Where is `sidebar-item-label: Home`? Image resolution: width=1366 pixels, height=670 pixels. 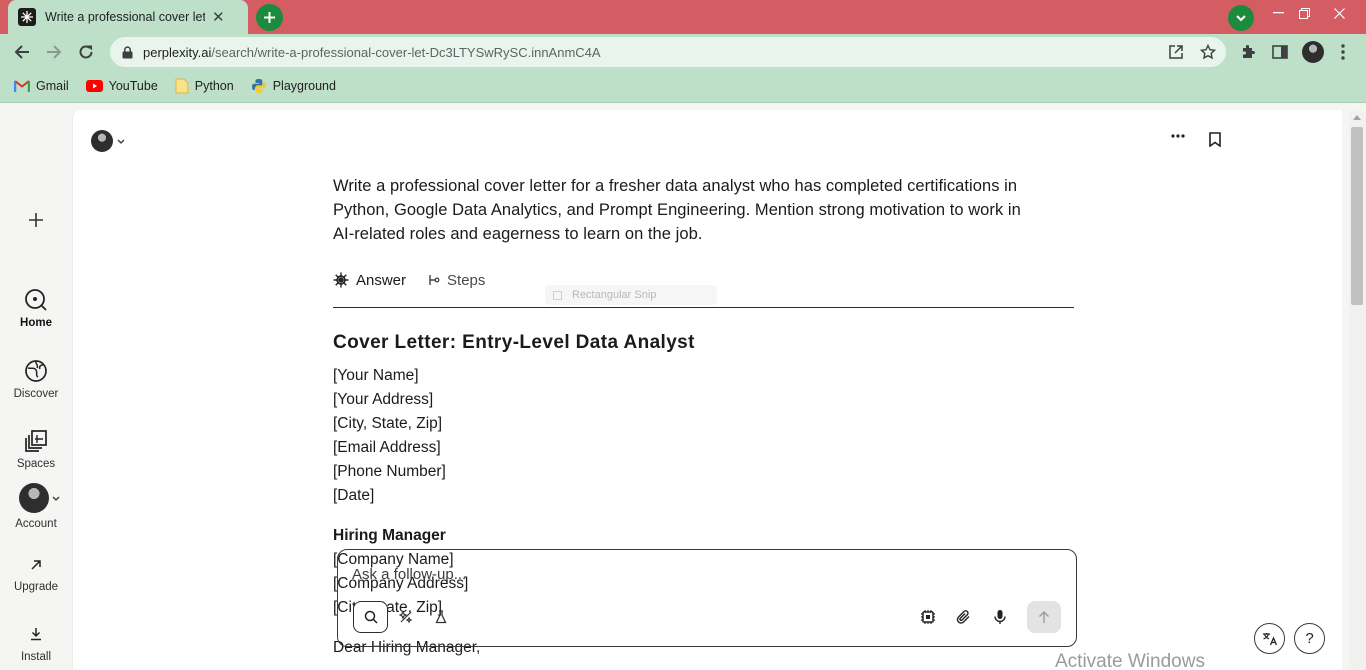 sidebar-item-label: Home is located at coordinates (36, 323).